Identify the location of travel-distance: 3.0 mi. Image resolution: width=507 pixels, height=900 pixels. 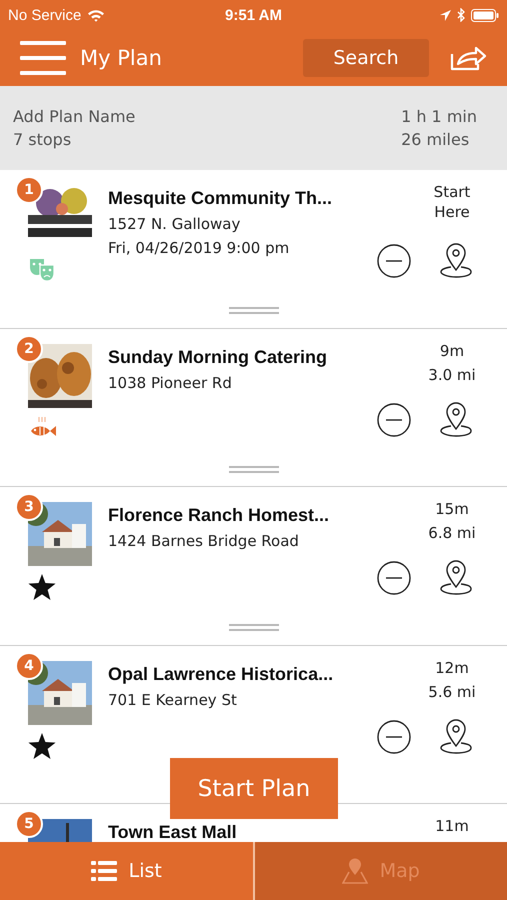
(452, 374).